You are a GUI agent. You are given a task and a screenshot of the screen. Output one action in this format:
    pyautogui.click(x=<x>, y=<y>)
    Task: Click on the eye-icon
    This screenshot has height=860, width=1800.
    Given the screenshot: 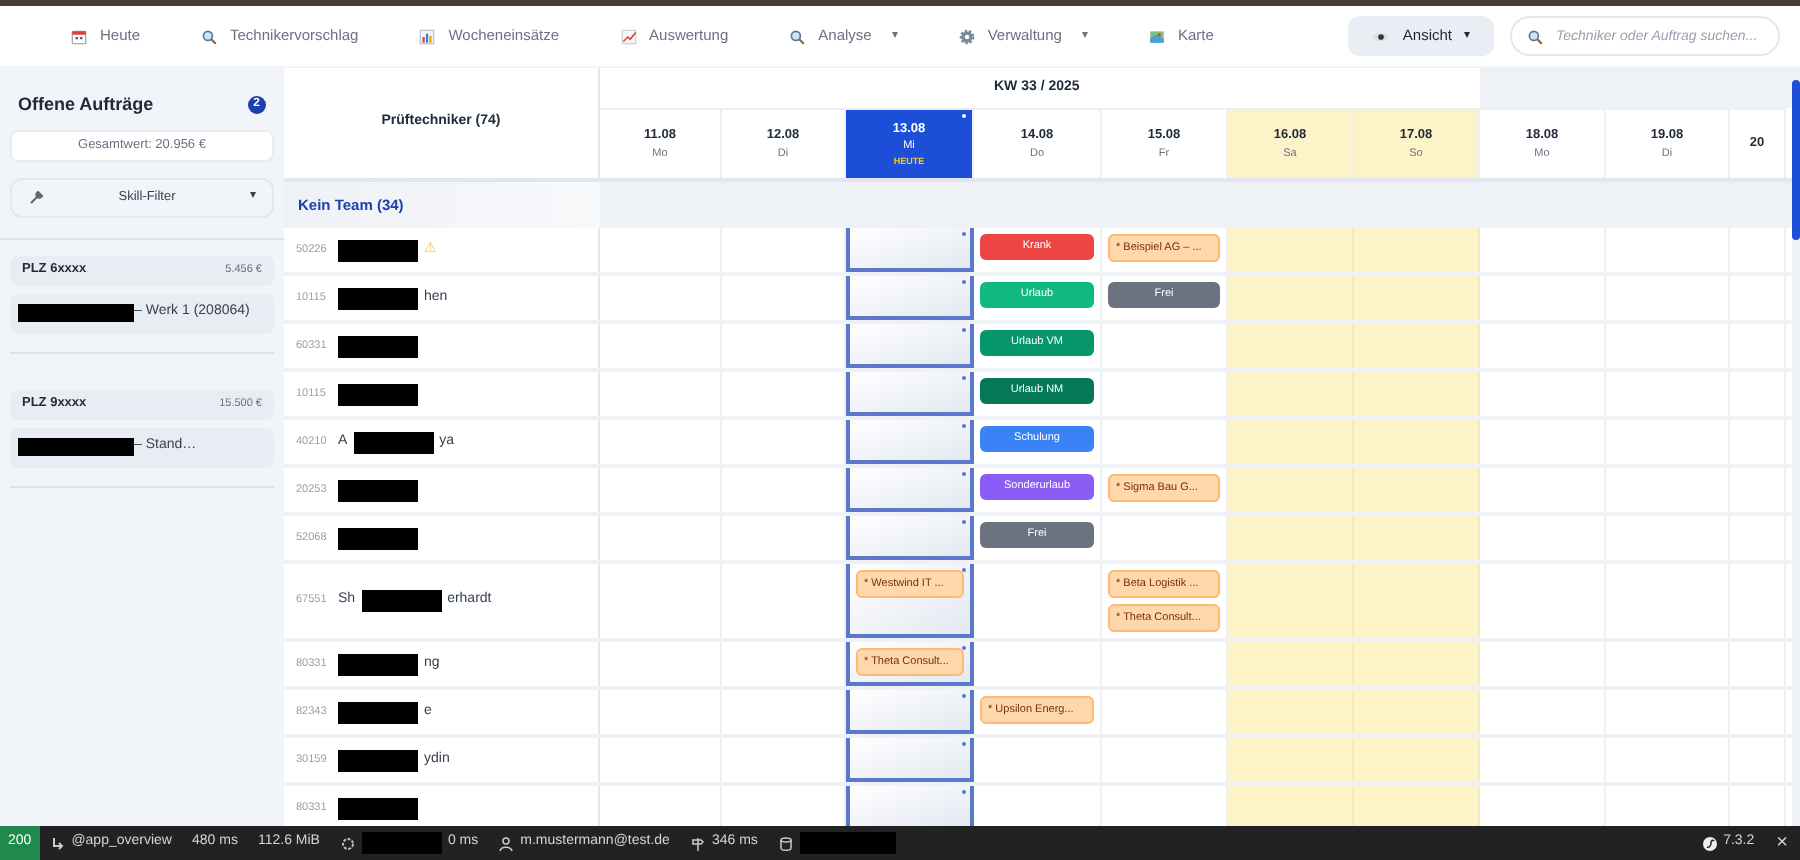 What is the action you would take?
    pyautogui.click(x=1381, y=36)
    